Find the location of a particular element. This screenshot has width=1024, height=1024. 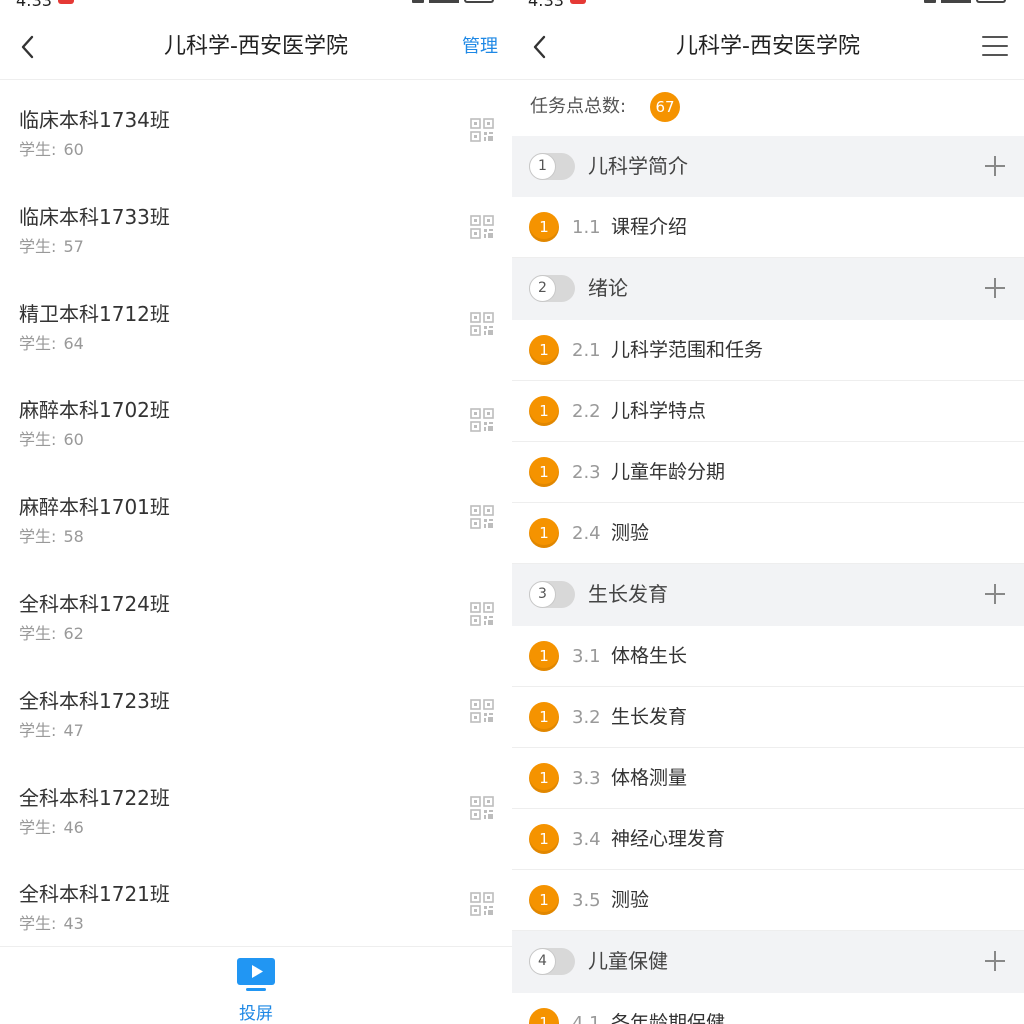

class-student-count: 学生: 60 is located at coordinates (51, 438).